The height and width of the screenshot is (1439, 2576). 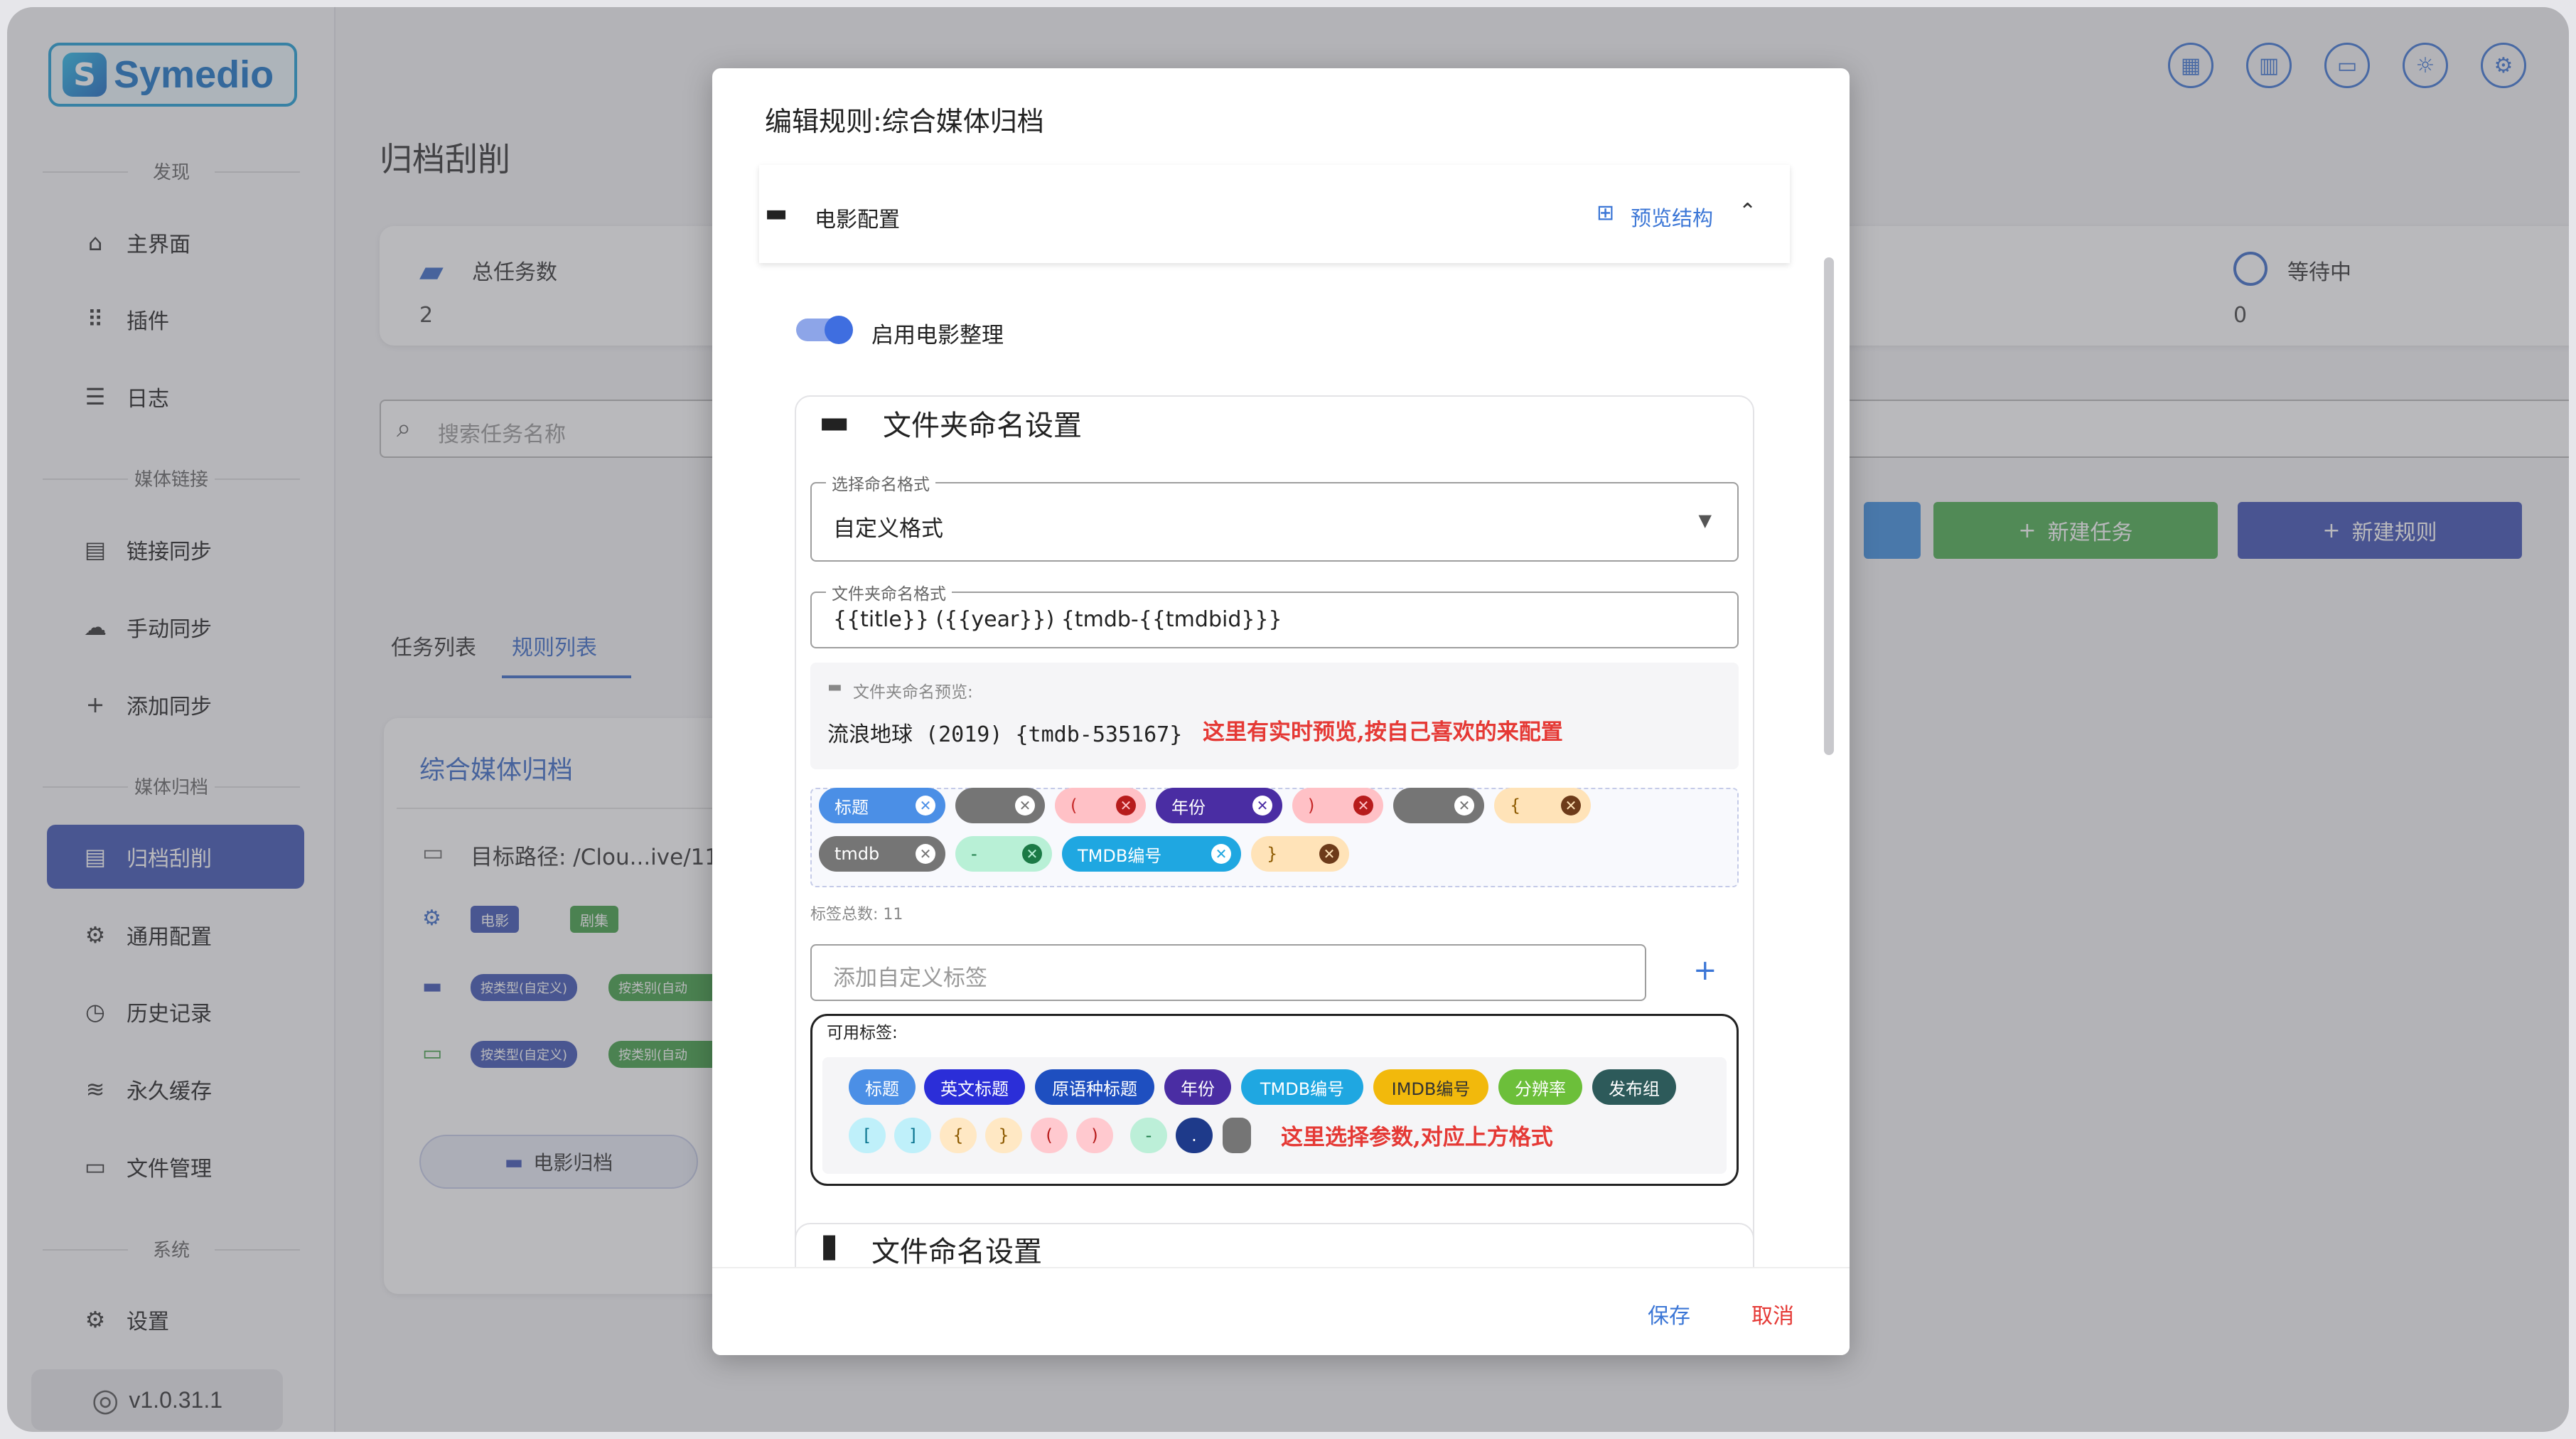 What do you see at coordinates (1151, 854) in the screenshot?
I see `chip-tmdb-id: TMDB编号 ✕` at bounding box center [1151, 854].